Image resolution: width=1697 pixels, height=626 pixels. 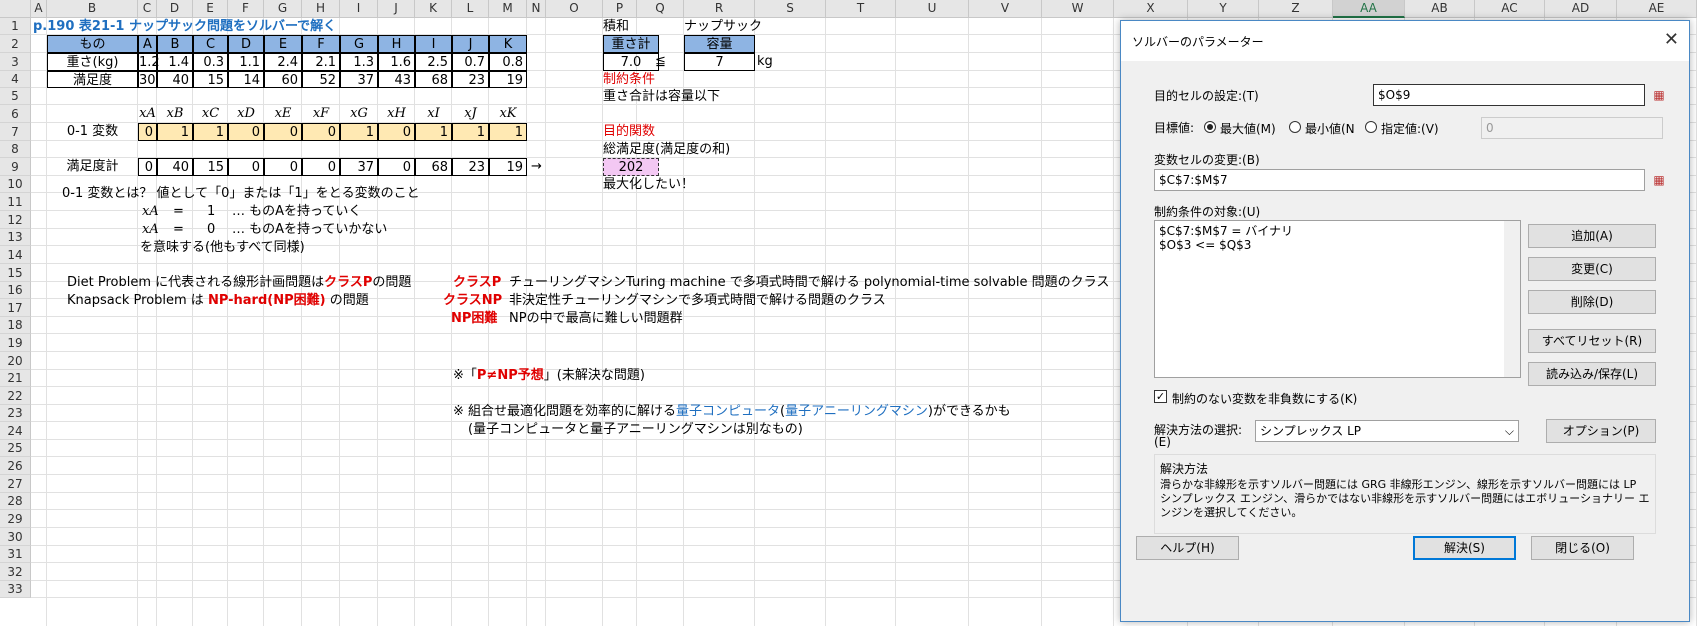 What do you see at coordinates (246, 114) in the screenshot?
I see `var-name: xD` at bounding box center [246, 114].